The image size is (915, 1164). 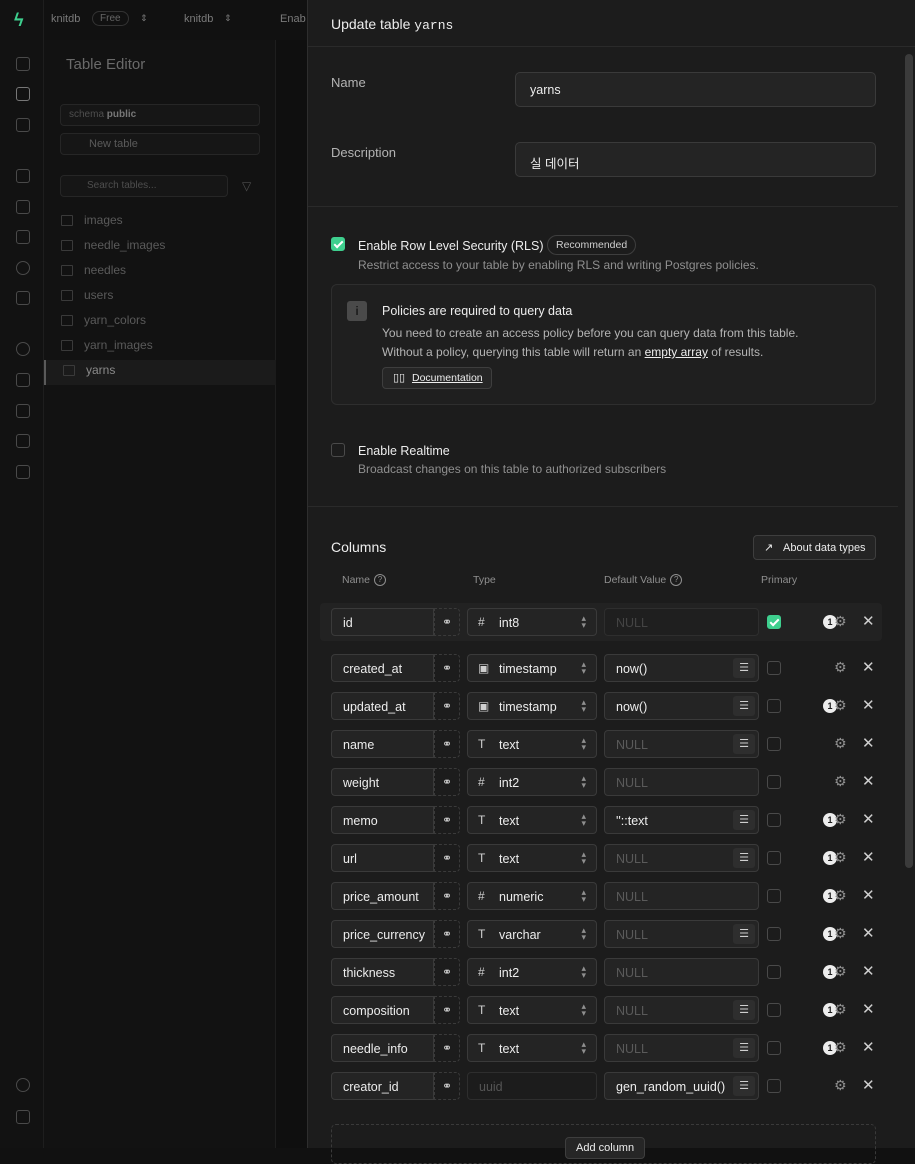 What do you see at coordinates (338, 244) in the screenshot?
I see `rls-checkbox` at bounding box center [338, 244].